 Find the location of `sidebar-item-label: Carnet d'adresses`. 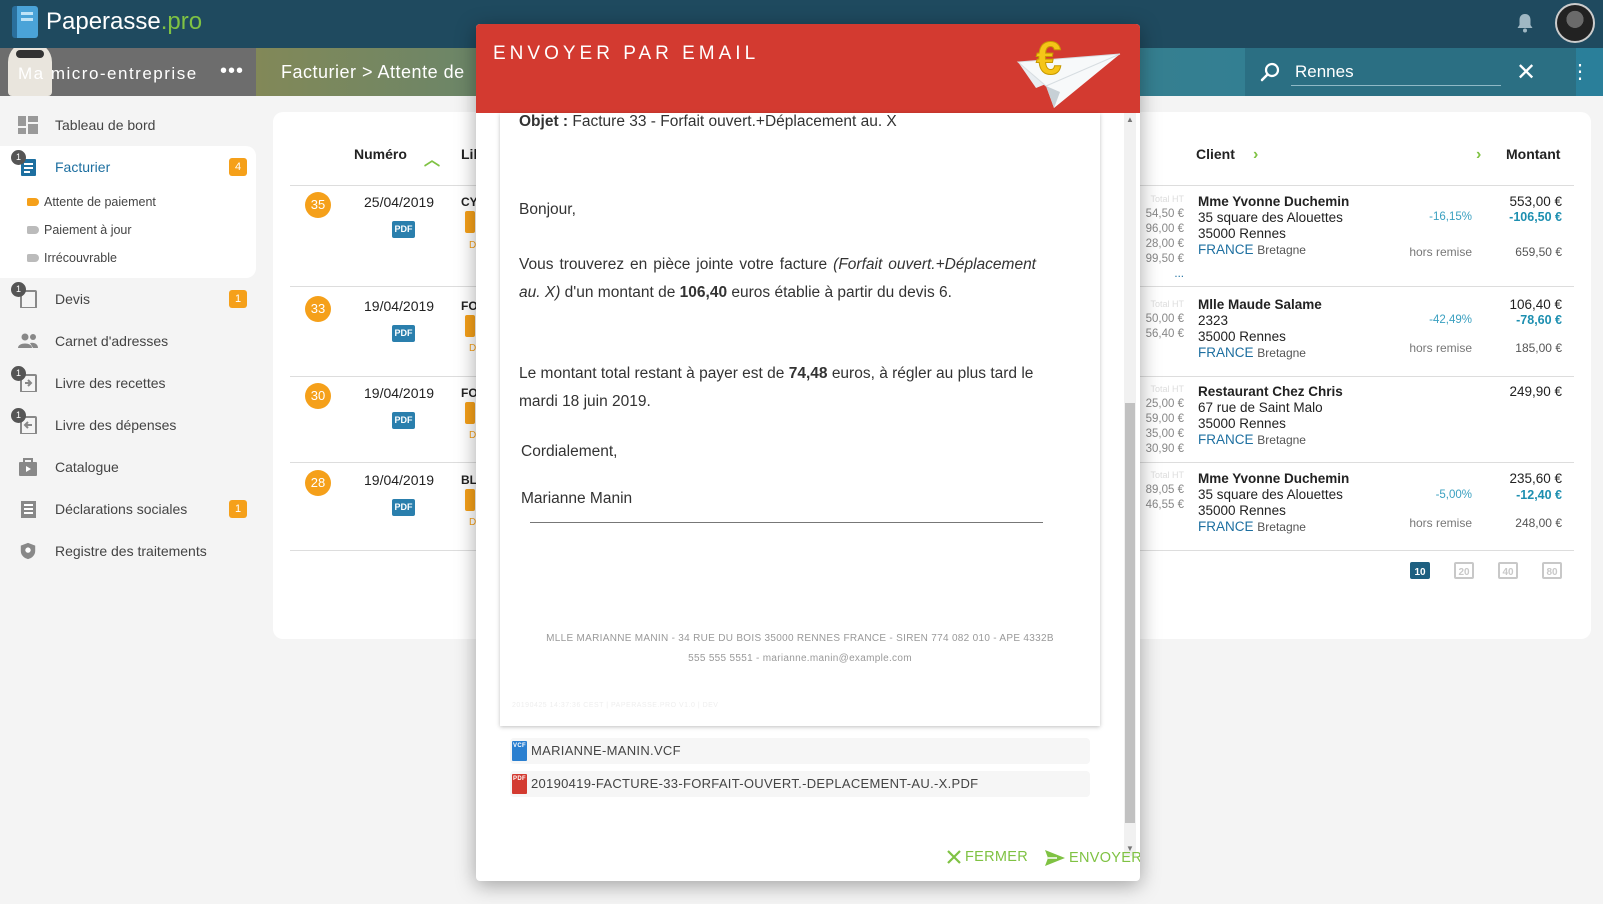

sidebar-item-label: Carnet d'adresses is located at coordinates (112, 341).